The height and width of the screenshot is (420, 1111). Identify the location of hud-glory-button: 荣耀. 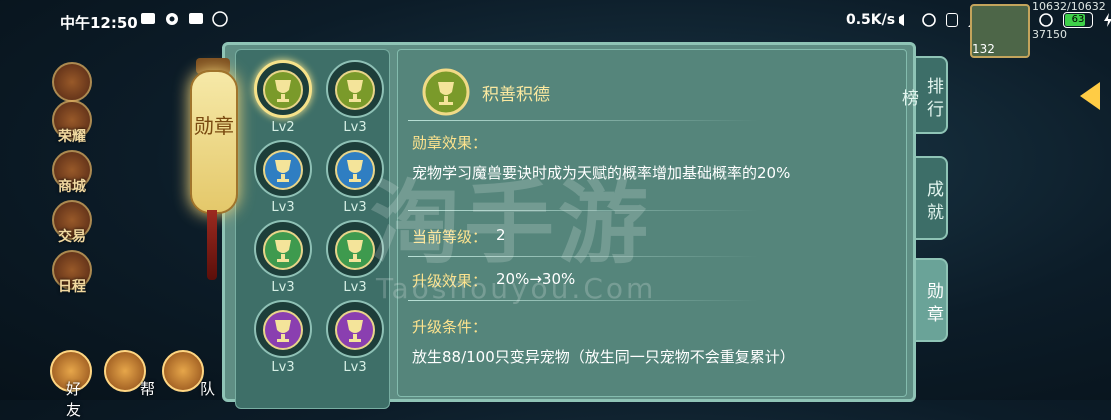
(72, 122).